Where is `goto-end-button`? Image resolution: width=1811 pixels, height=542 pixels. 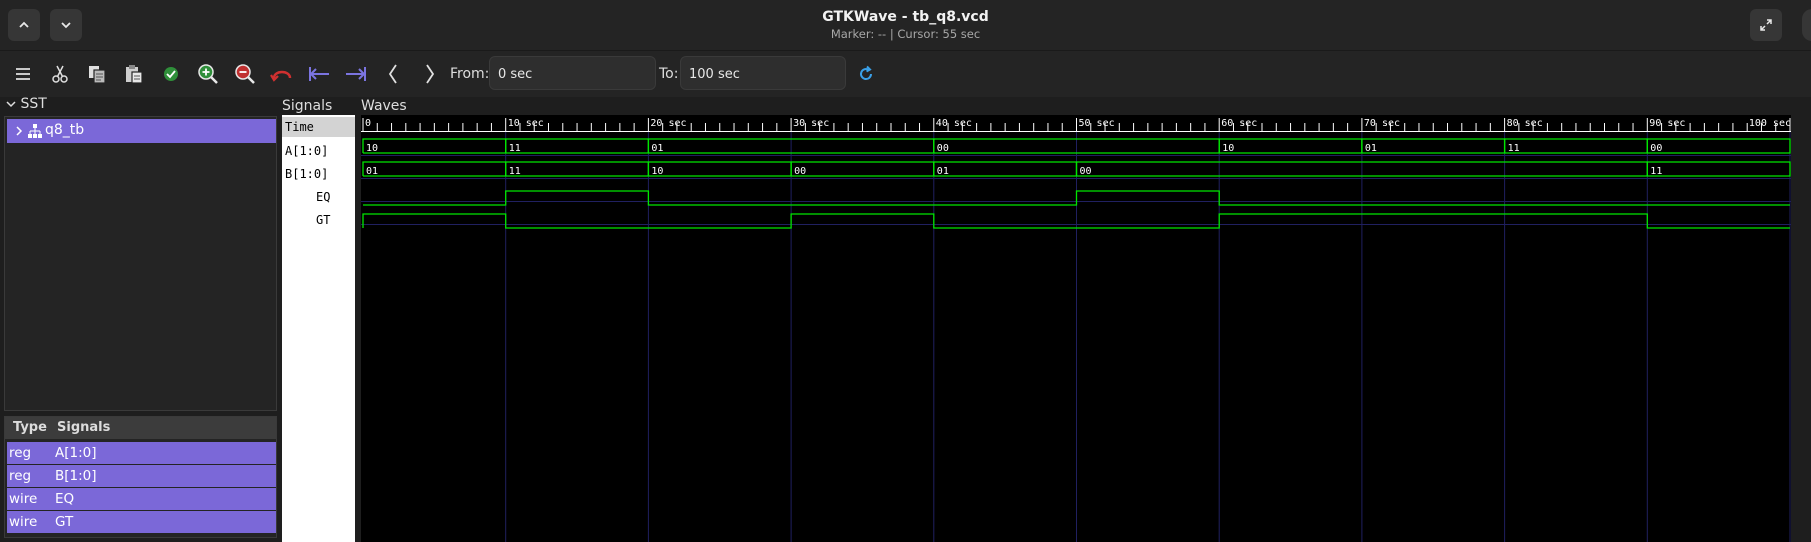
goto-end-button is located at coordinates (356, 74).